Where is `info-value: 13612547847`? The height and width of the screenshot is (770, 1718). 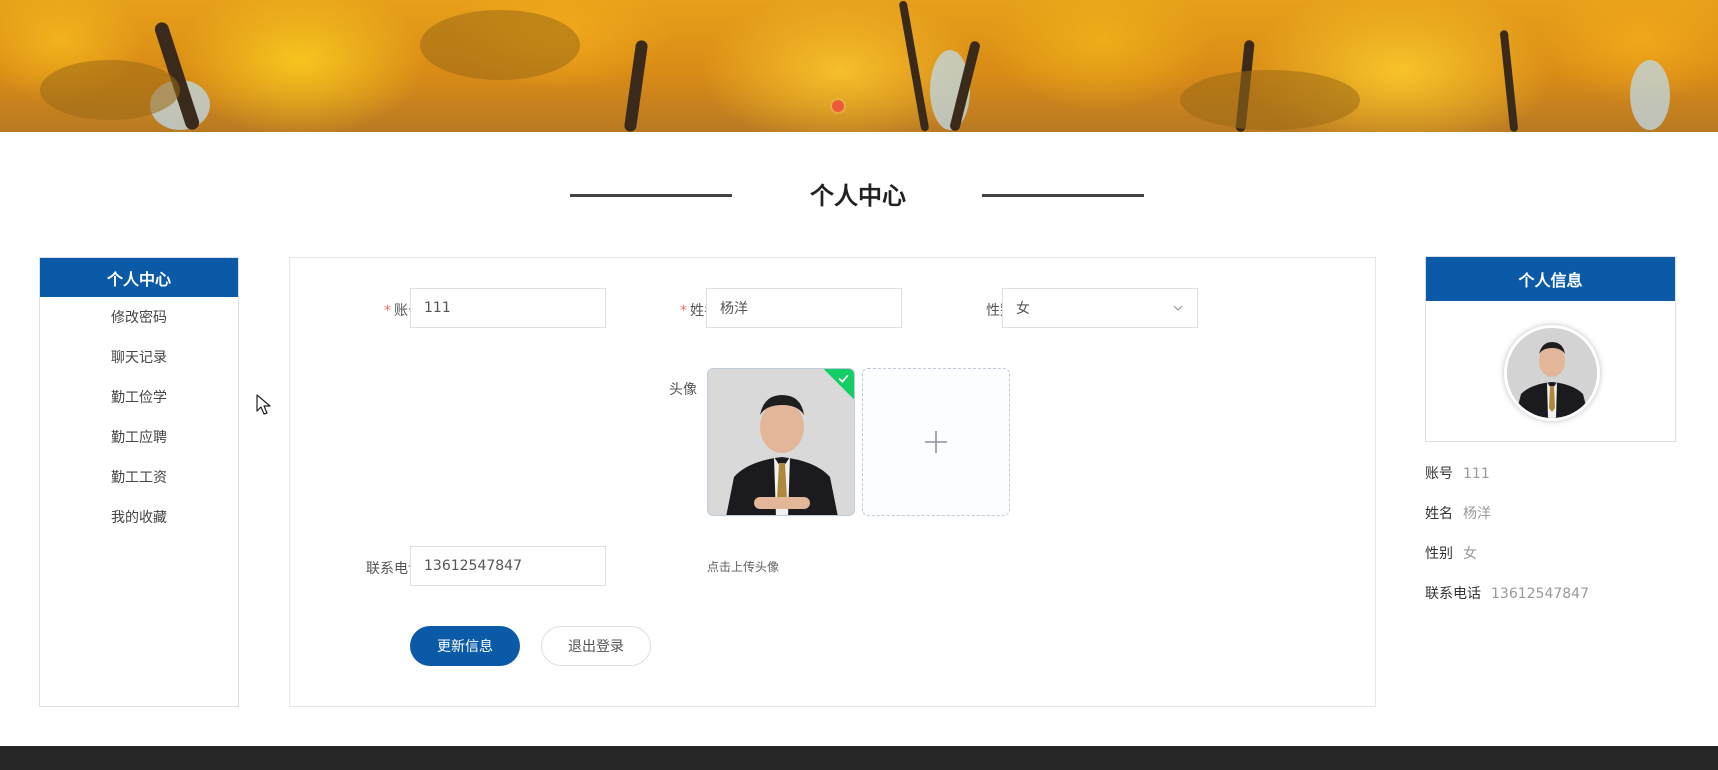 info-value: 13612547847 is located at coordinates (1540, 594).